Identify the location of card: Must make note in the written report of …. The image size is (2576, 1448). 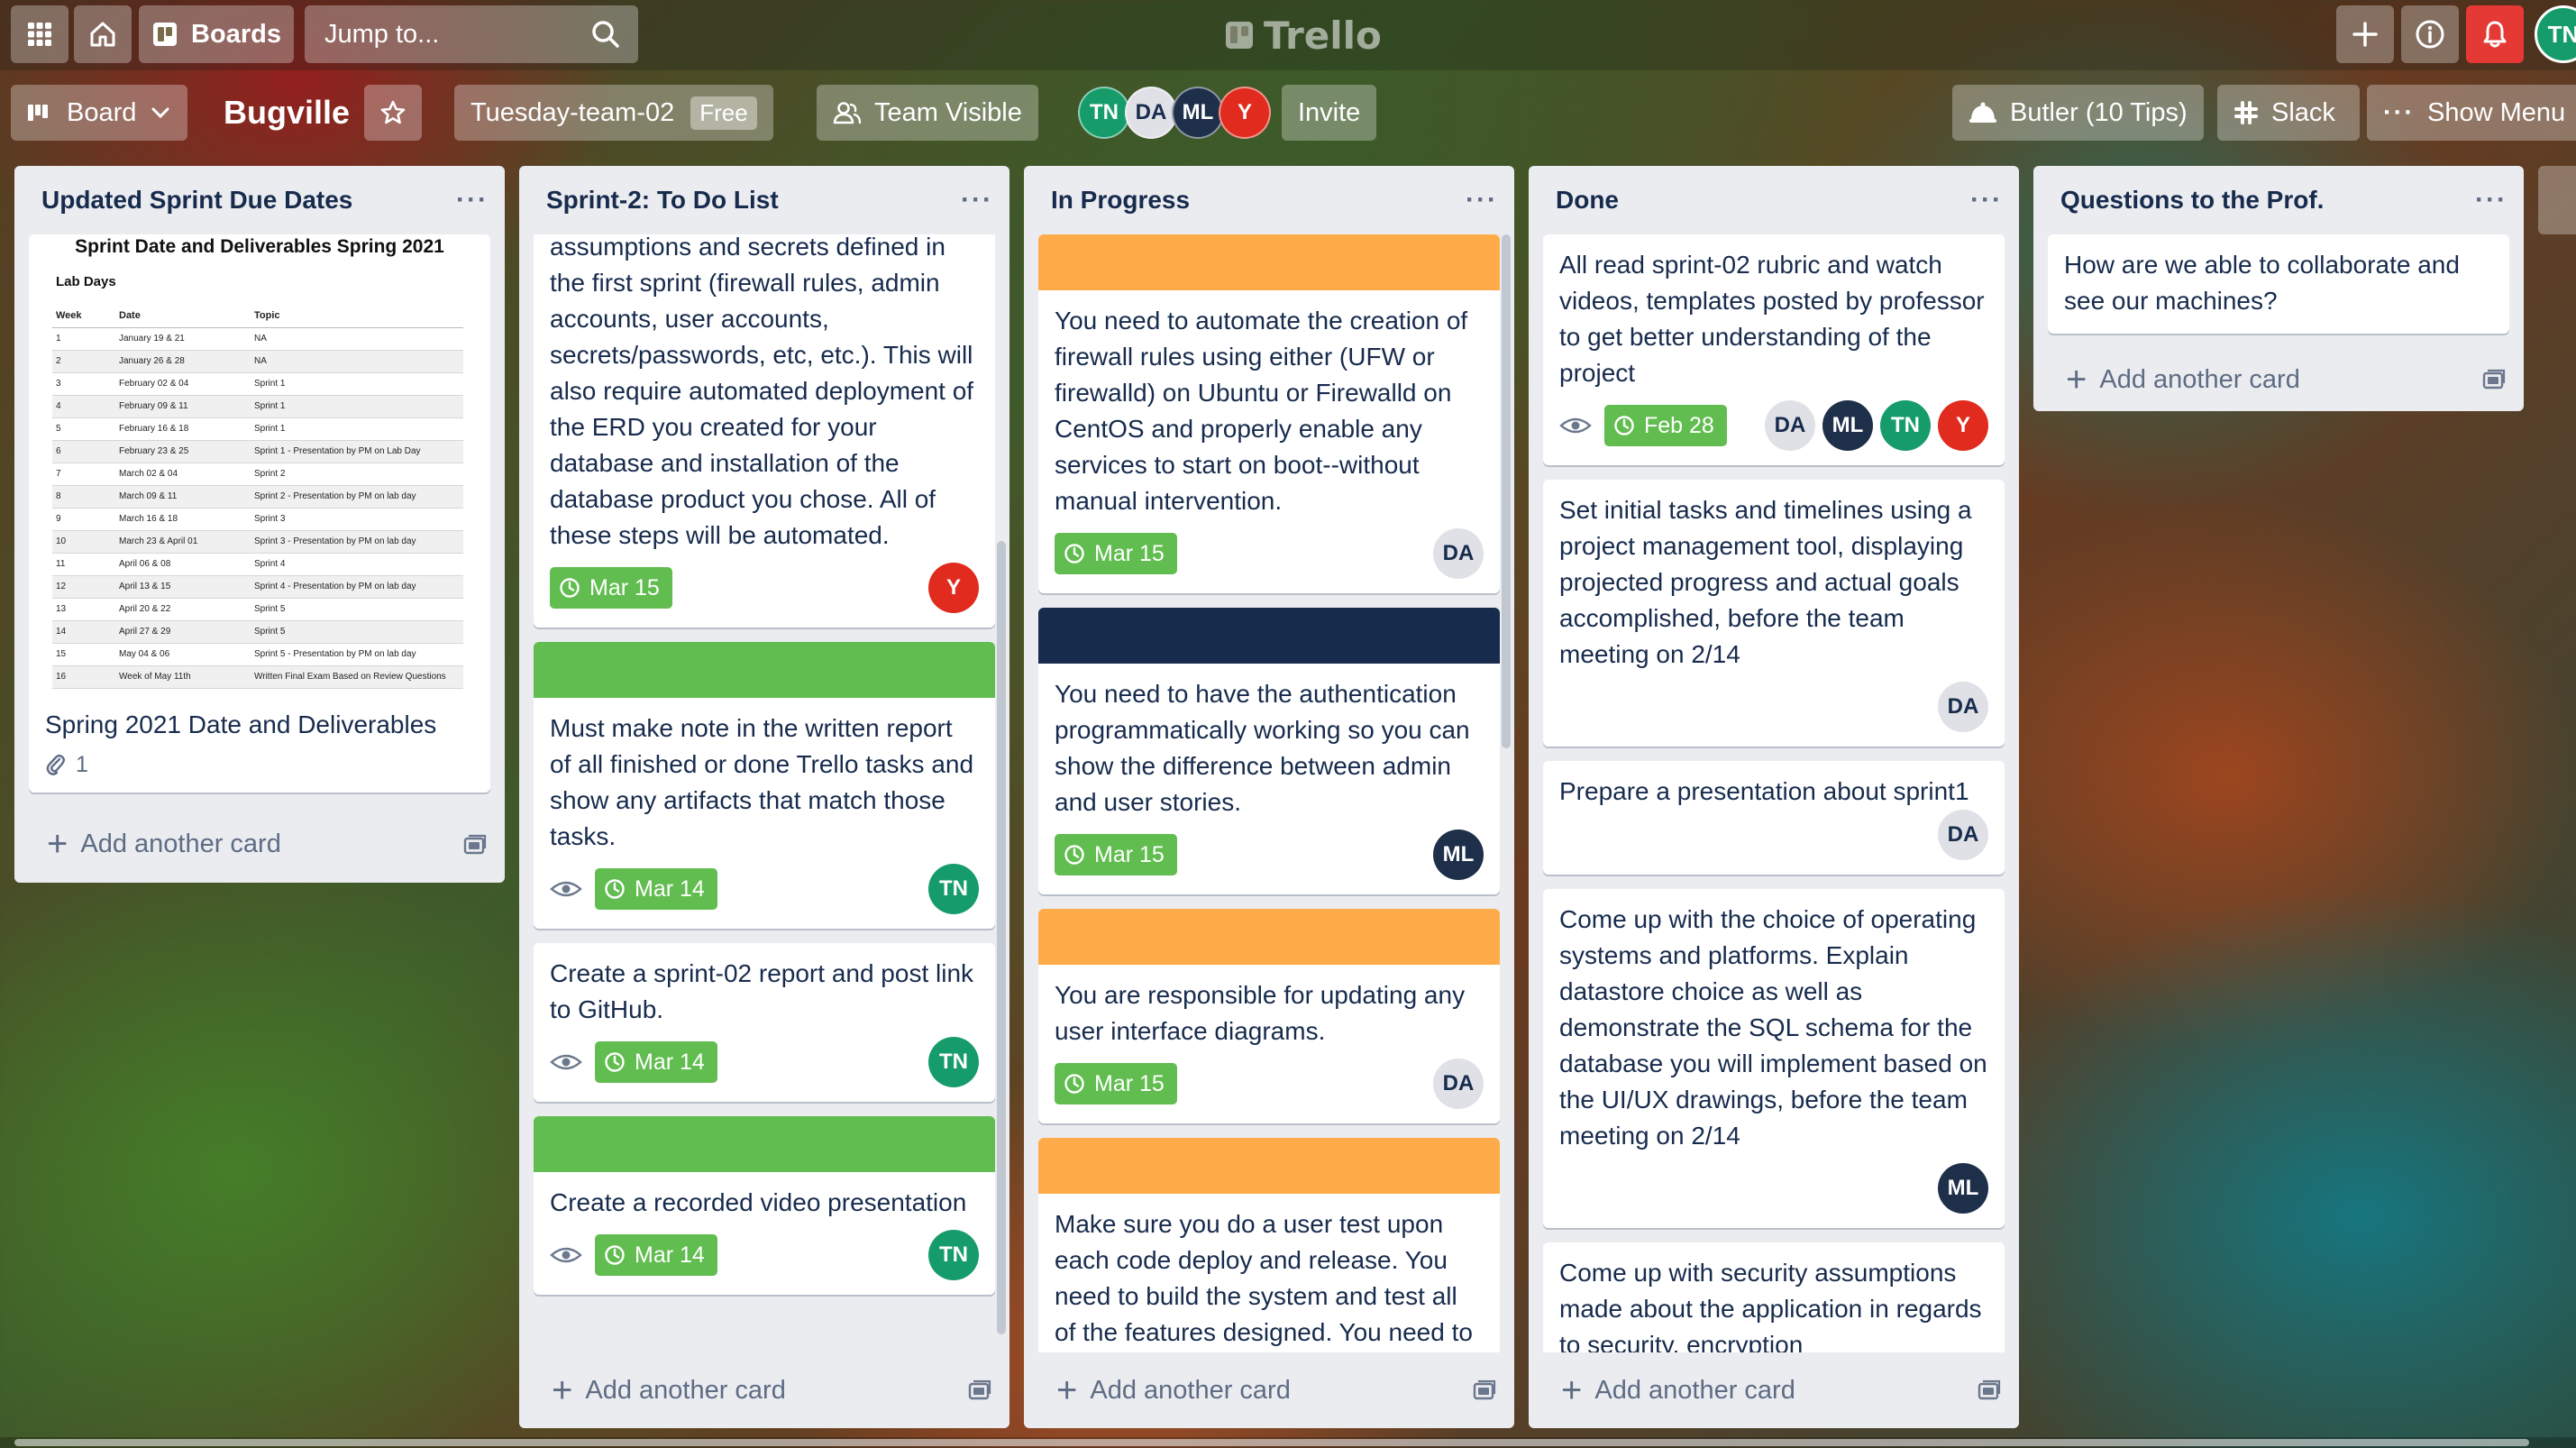
(764, 786).